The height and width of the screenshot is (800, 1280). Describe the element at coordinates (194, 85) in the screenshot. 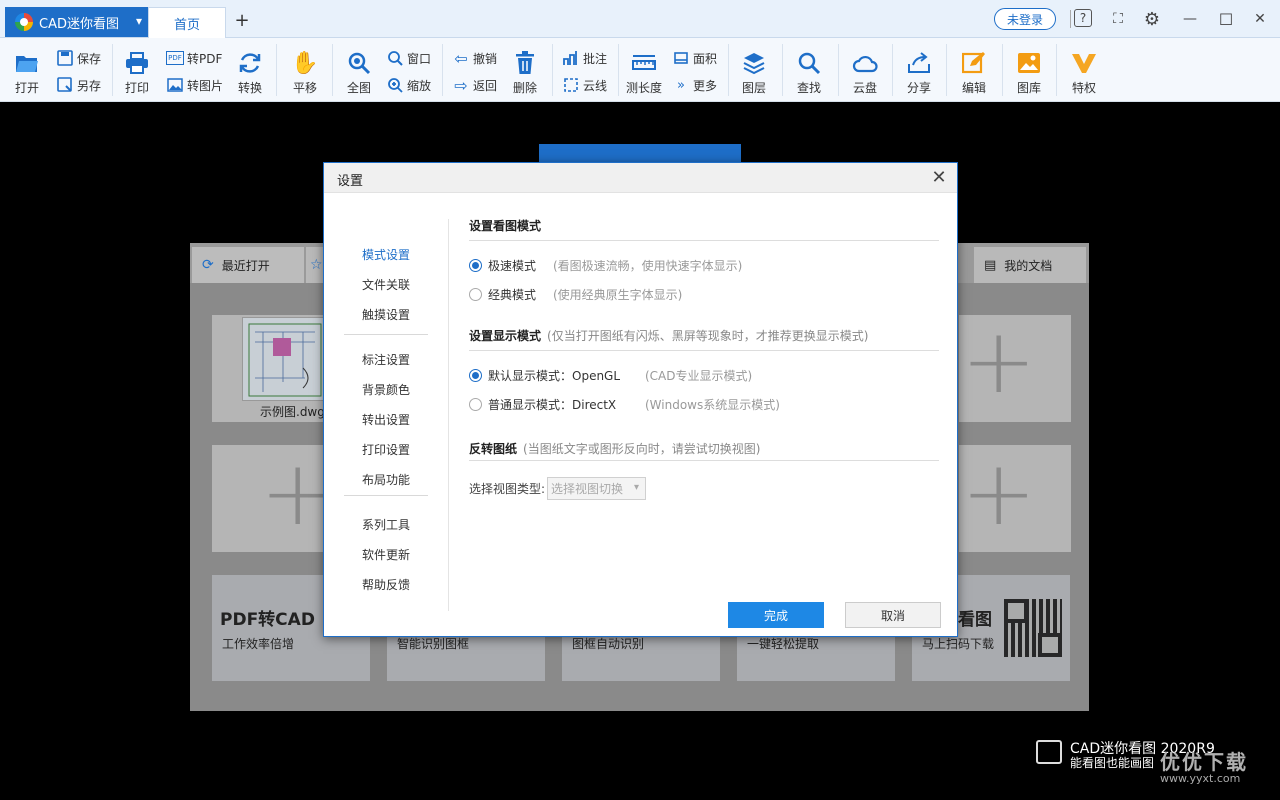

I see `to-image-button: 转图片` at that location.